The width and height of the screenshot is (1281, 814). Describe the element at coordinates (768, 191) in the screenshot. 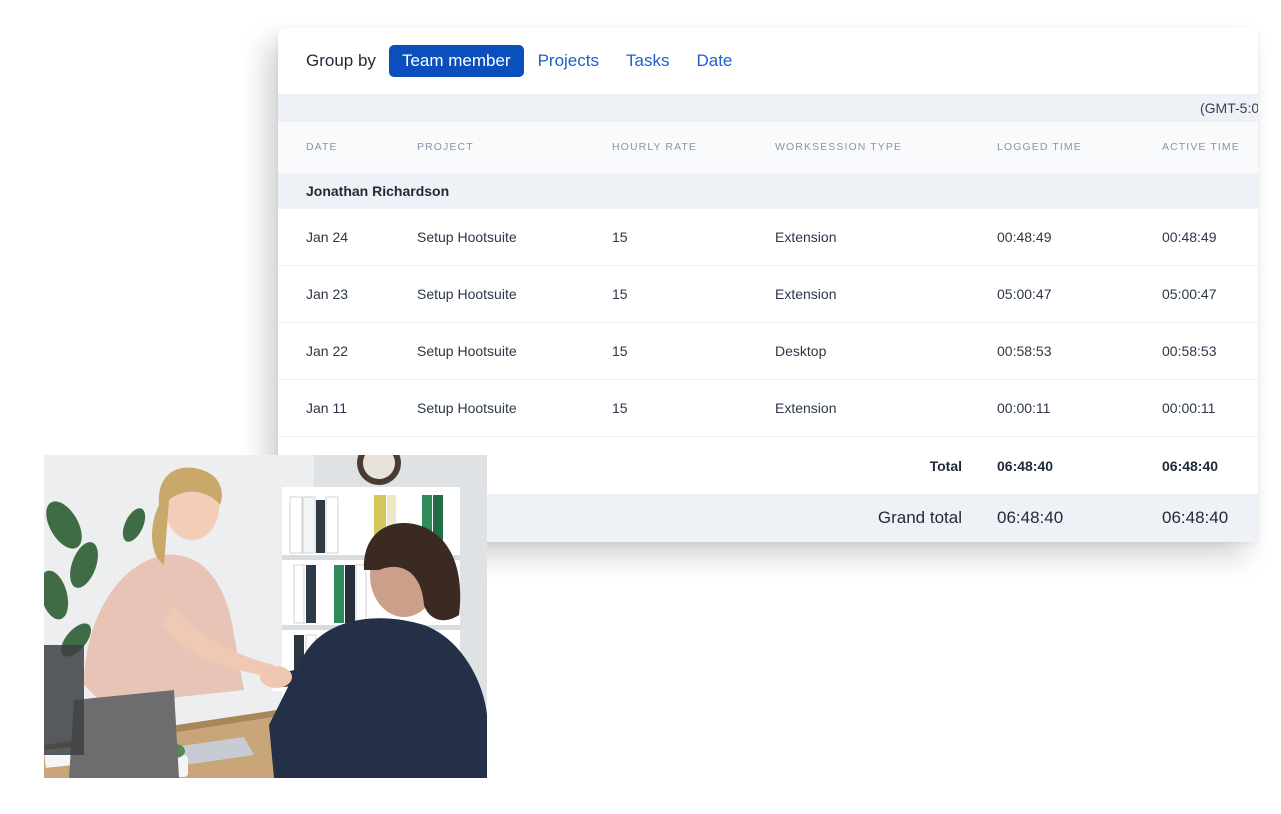

I see `team-member-group-row: Jonathan Richardson` at that location.